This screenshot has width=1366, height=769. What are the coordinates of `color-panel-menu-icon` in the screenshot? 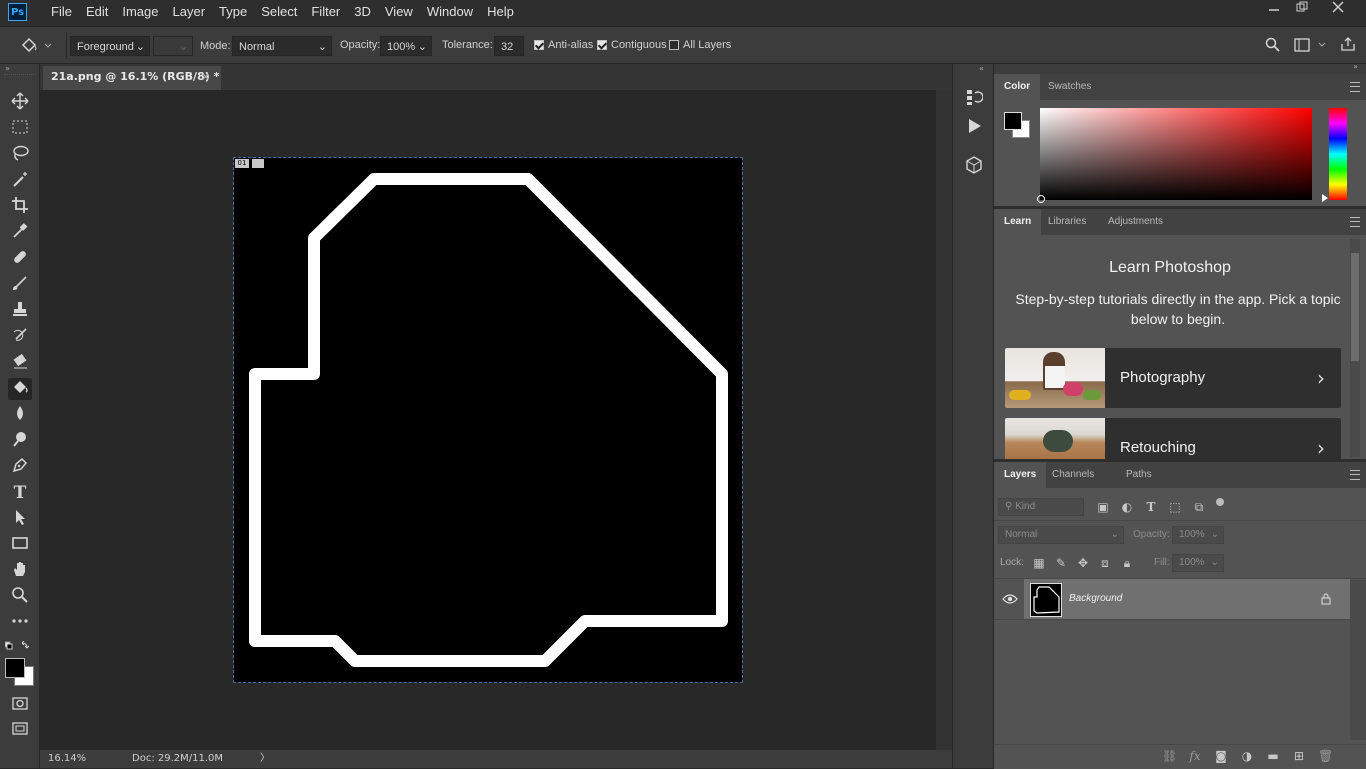 It's located at (1355, 87).